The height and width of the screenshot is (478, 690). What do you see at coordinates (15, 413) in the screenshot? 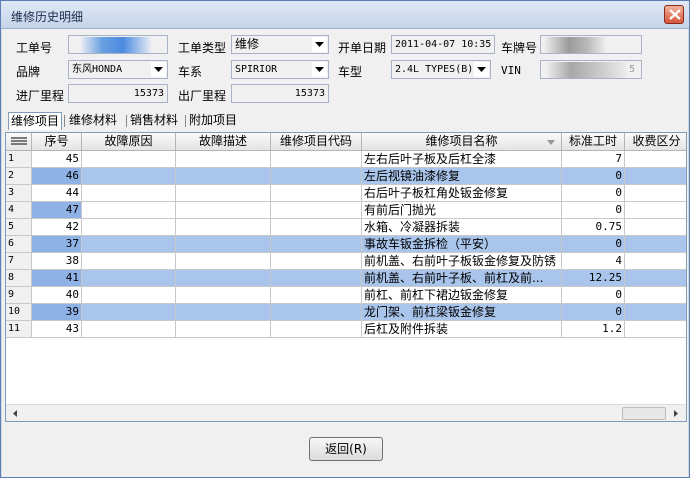
I see `scroll-left-button` at bounding box center [15, 413].